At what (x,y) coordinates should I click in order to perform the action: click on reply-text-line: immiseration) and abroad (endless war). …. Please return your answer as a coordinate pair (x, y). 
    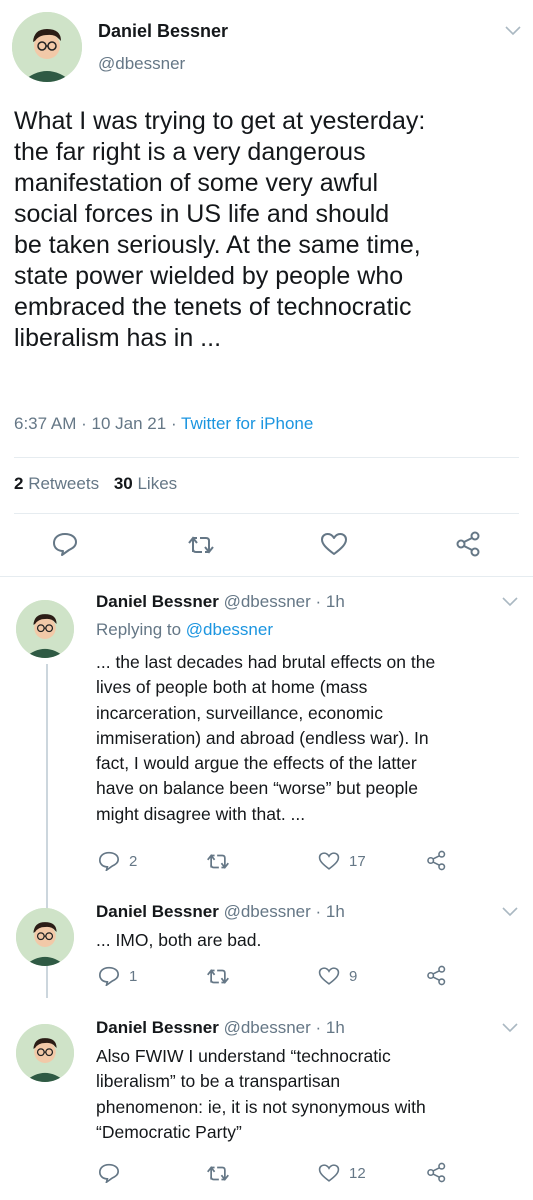
    Looking at the image, I should click on (262, 737).